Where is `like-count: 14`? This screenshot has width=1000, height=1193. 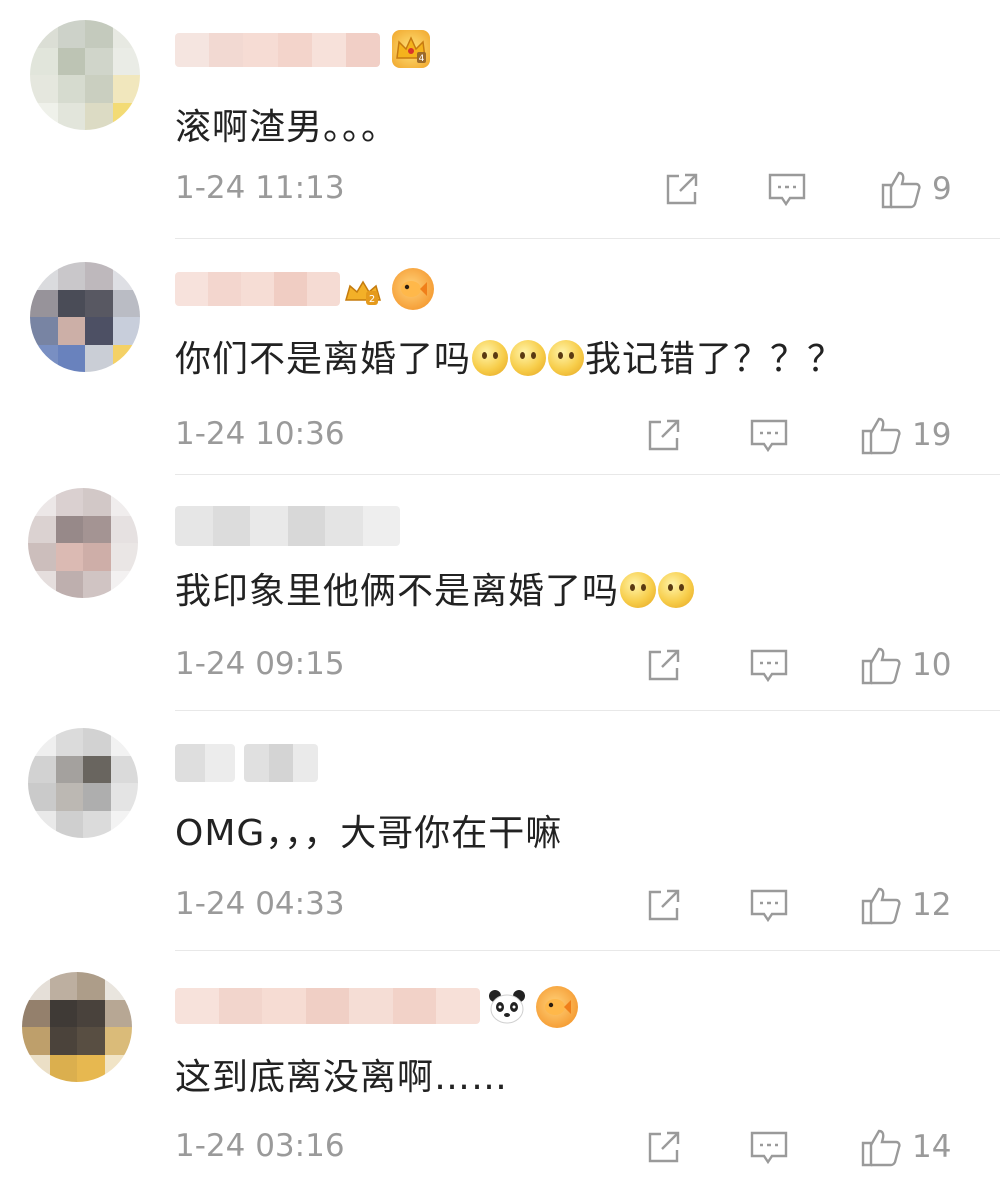 like-count: 14 is located at coordinates (932, 1147).